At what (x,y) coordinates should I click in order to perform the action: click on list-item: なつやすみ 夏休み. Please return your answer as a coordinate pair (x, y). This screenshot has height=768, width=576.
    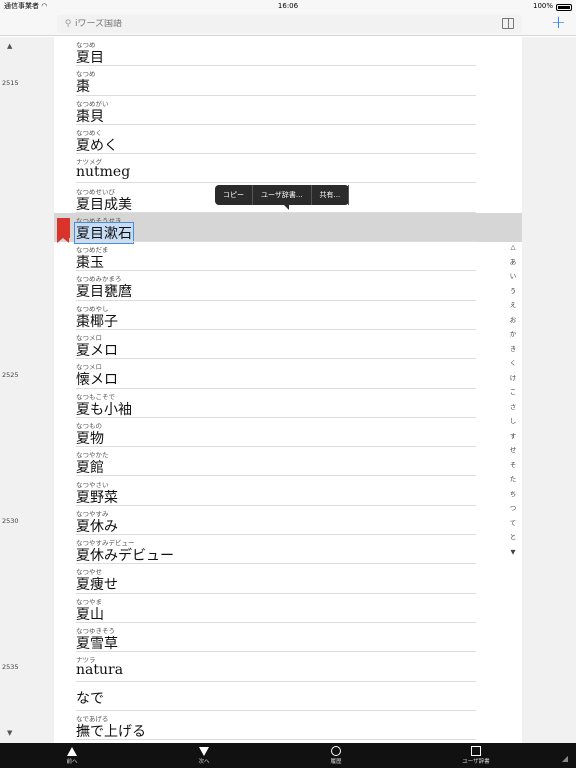
    Looking at the image, I should click on (288, 521).